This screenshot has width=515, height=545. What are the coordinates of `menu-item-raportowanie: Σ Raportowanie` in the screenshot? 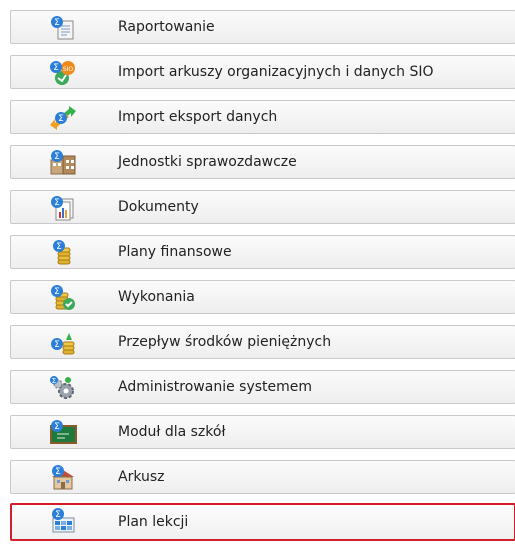 It's located at (262, 27).